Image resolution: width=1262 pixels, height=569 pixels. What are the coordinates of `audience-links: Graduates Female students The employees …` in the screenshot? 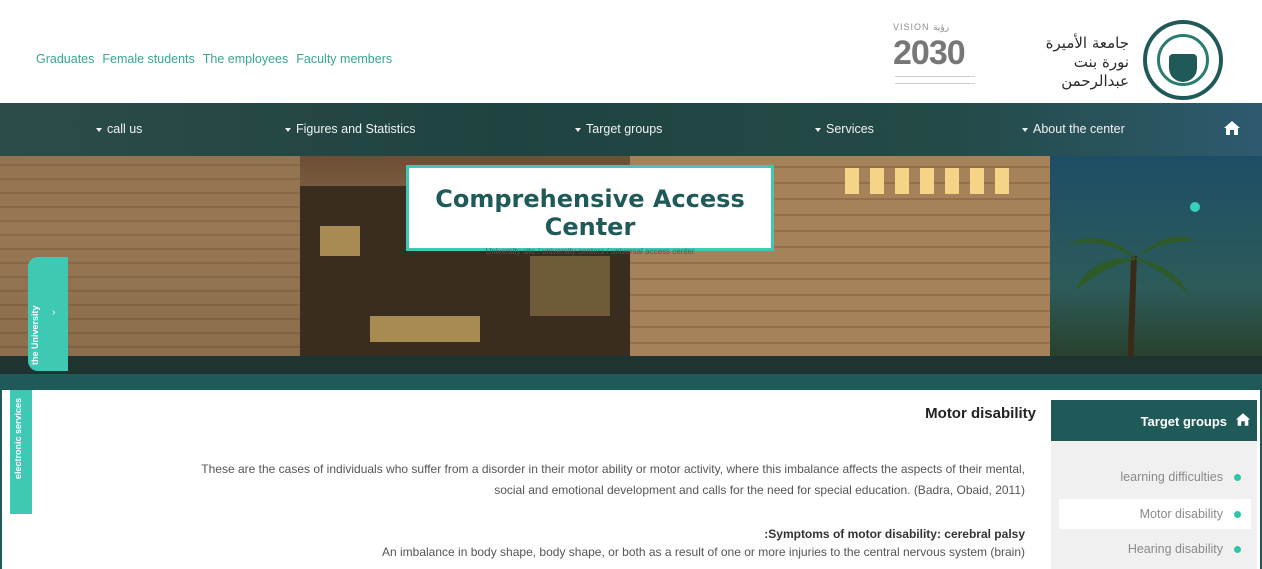 It's located at (214, 59).